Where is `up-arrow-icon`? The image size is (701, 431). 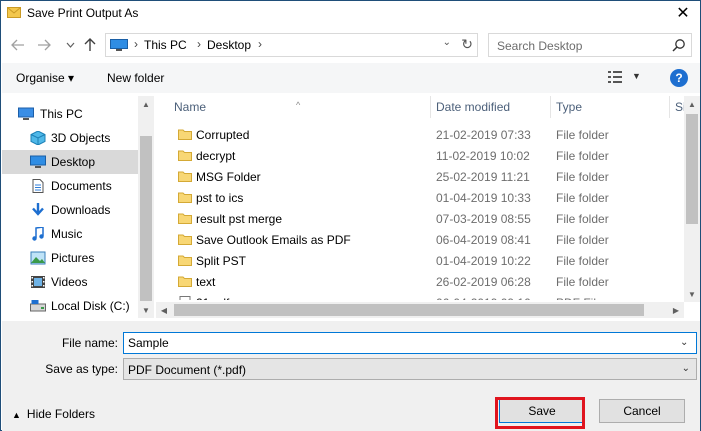
up-arrow-icon is located at coordinates (90, 44).